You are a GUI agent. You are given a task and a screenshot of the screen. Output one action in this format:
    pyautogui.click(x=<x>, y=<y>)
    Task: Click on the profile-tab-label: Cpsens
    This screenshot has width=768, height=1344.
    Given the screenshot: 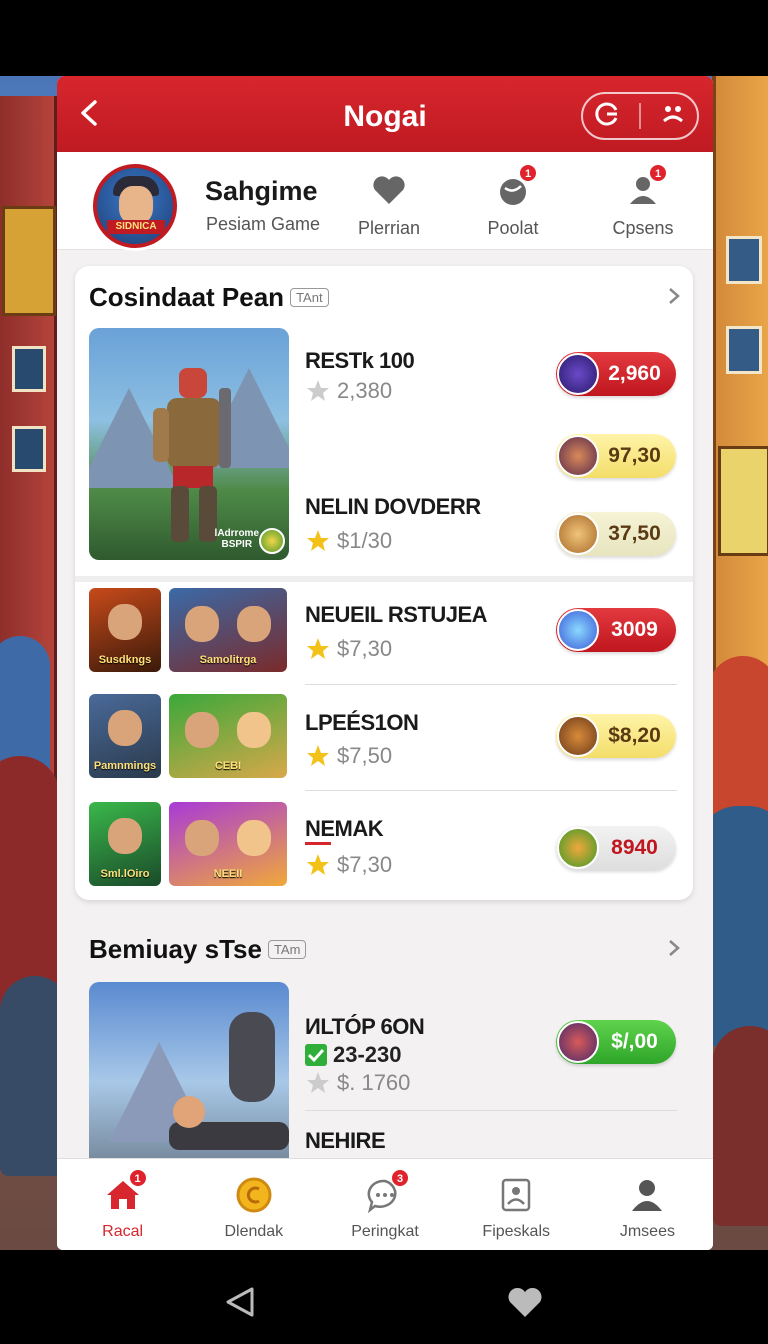 What is the action you would take?
    pyautogui.click(x=643, y=228)
    